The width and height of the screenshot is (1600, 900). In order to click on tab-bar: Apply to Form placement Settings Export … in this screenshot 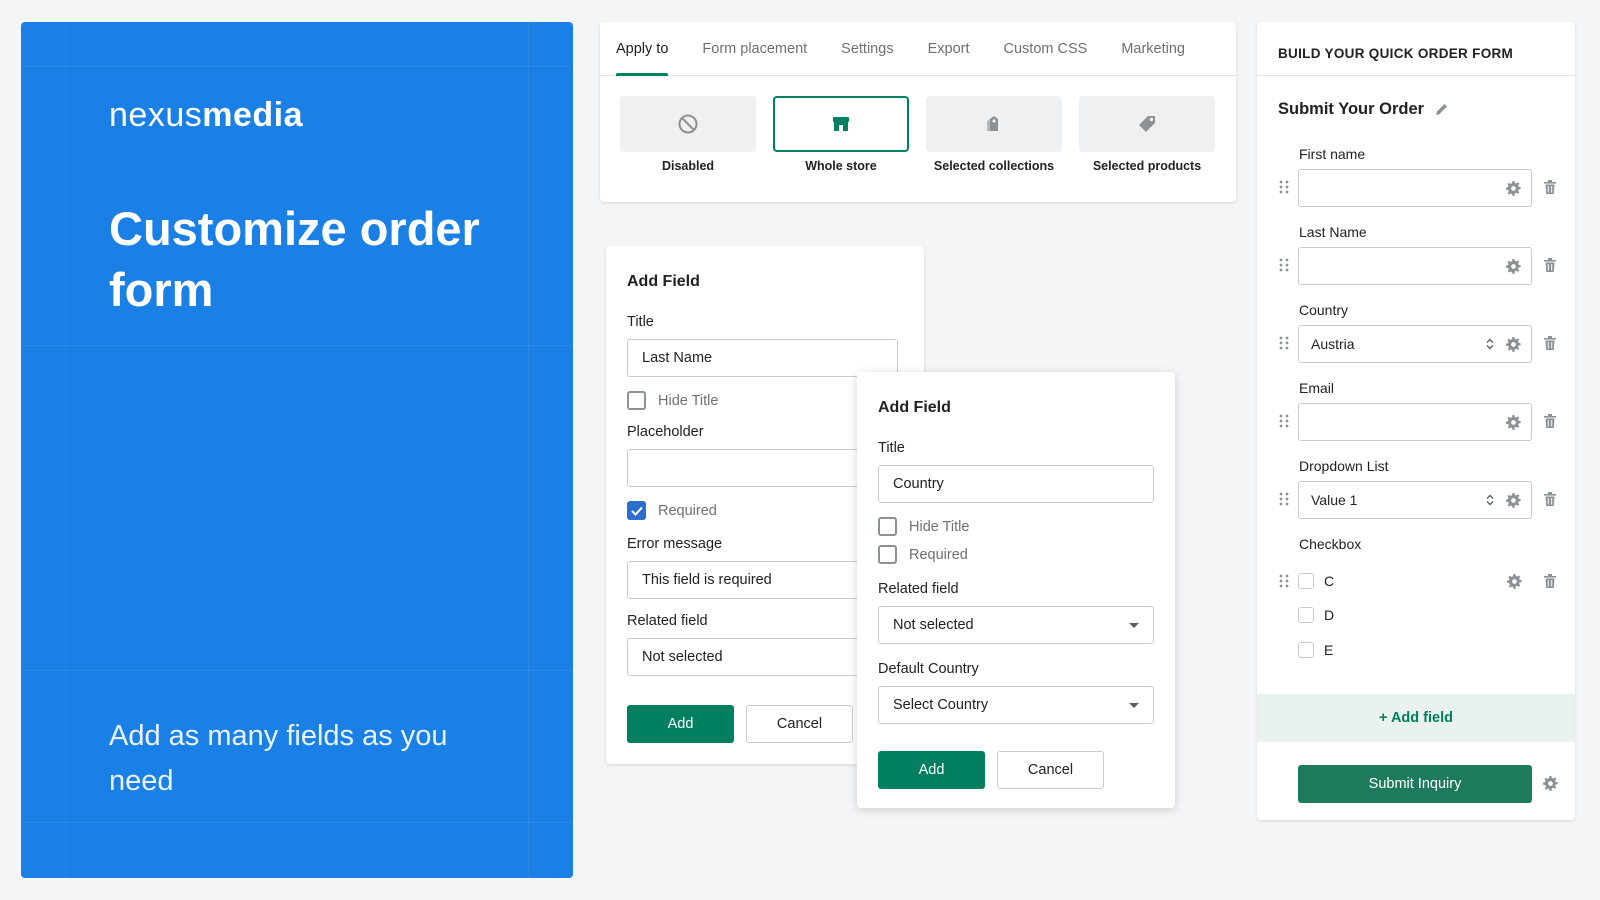, I will do `click(918, 49)`.